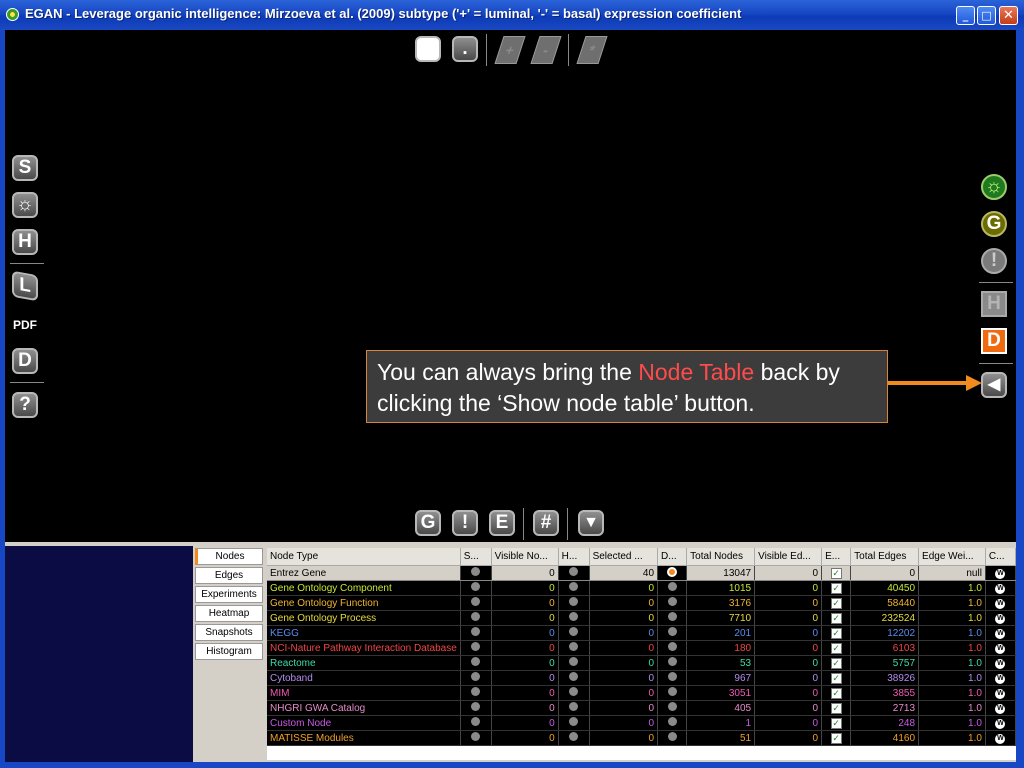  Describe the element at coordinates (641, 738) in the screenshot. I see `table-row: MATISSE Modules 0 0 51 0 ✓ 4160 1.0 W` at that location.